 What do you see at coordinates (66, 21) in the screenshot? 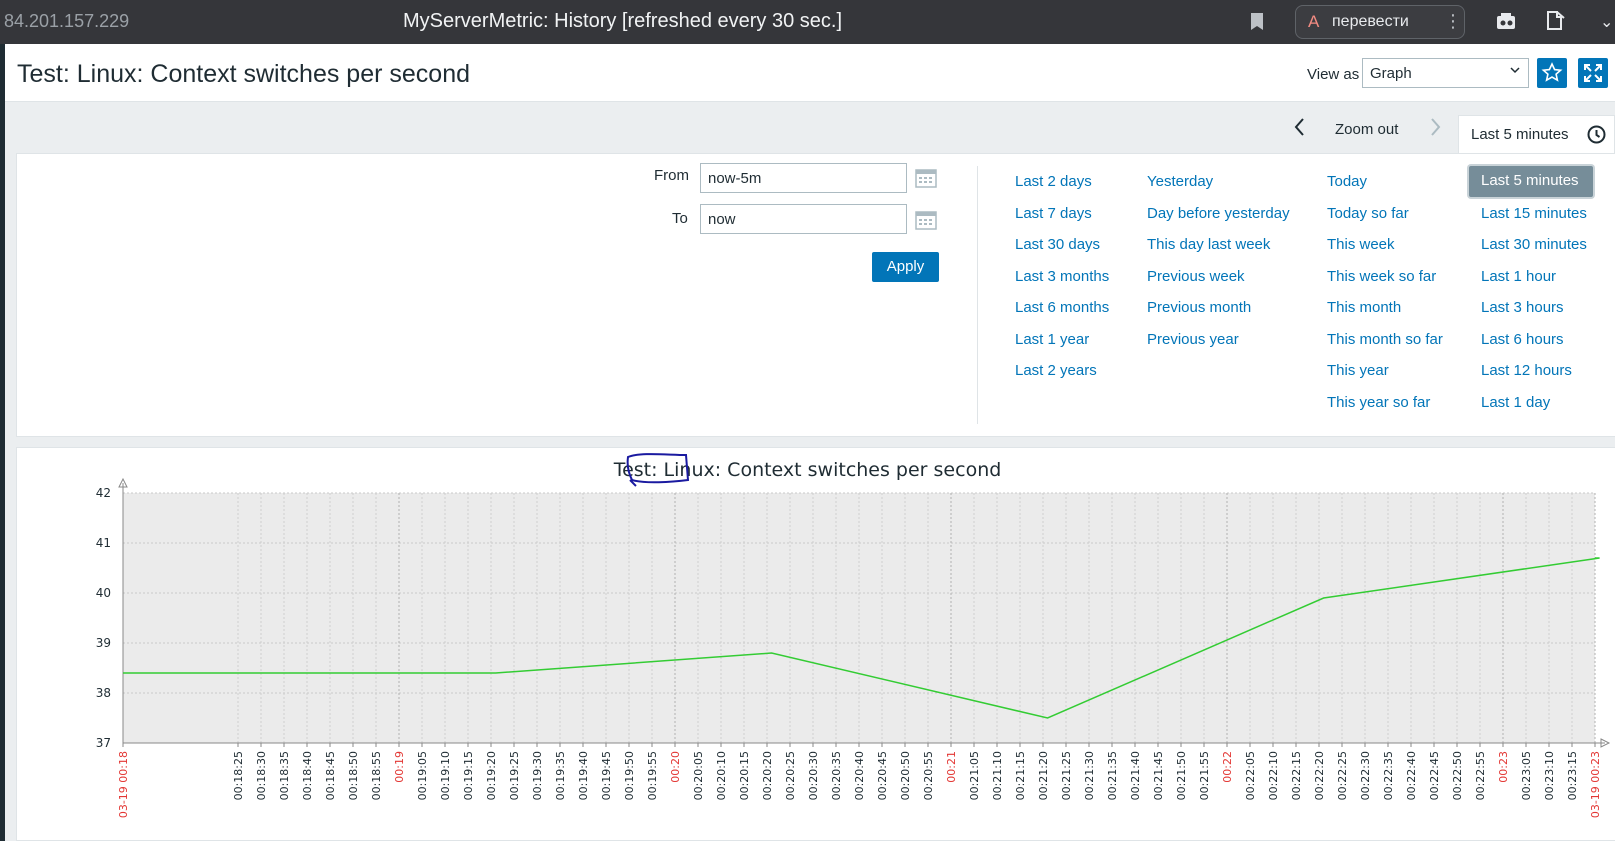
I see `address-bar: 84.201.157.229` at bounding box center [66, 21].